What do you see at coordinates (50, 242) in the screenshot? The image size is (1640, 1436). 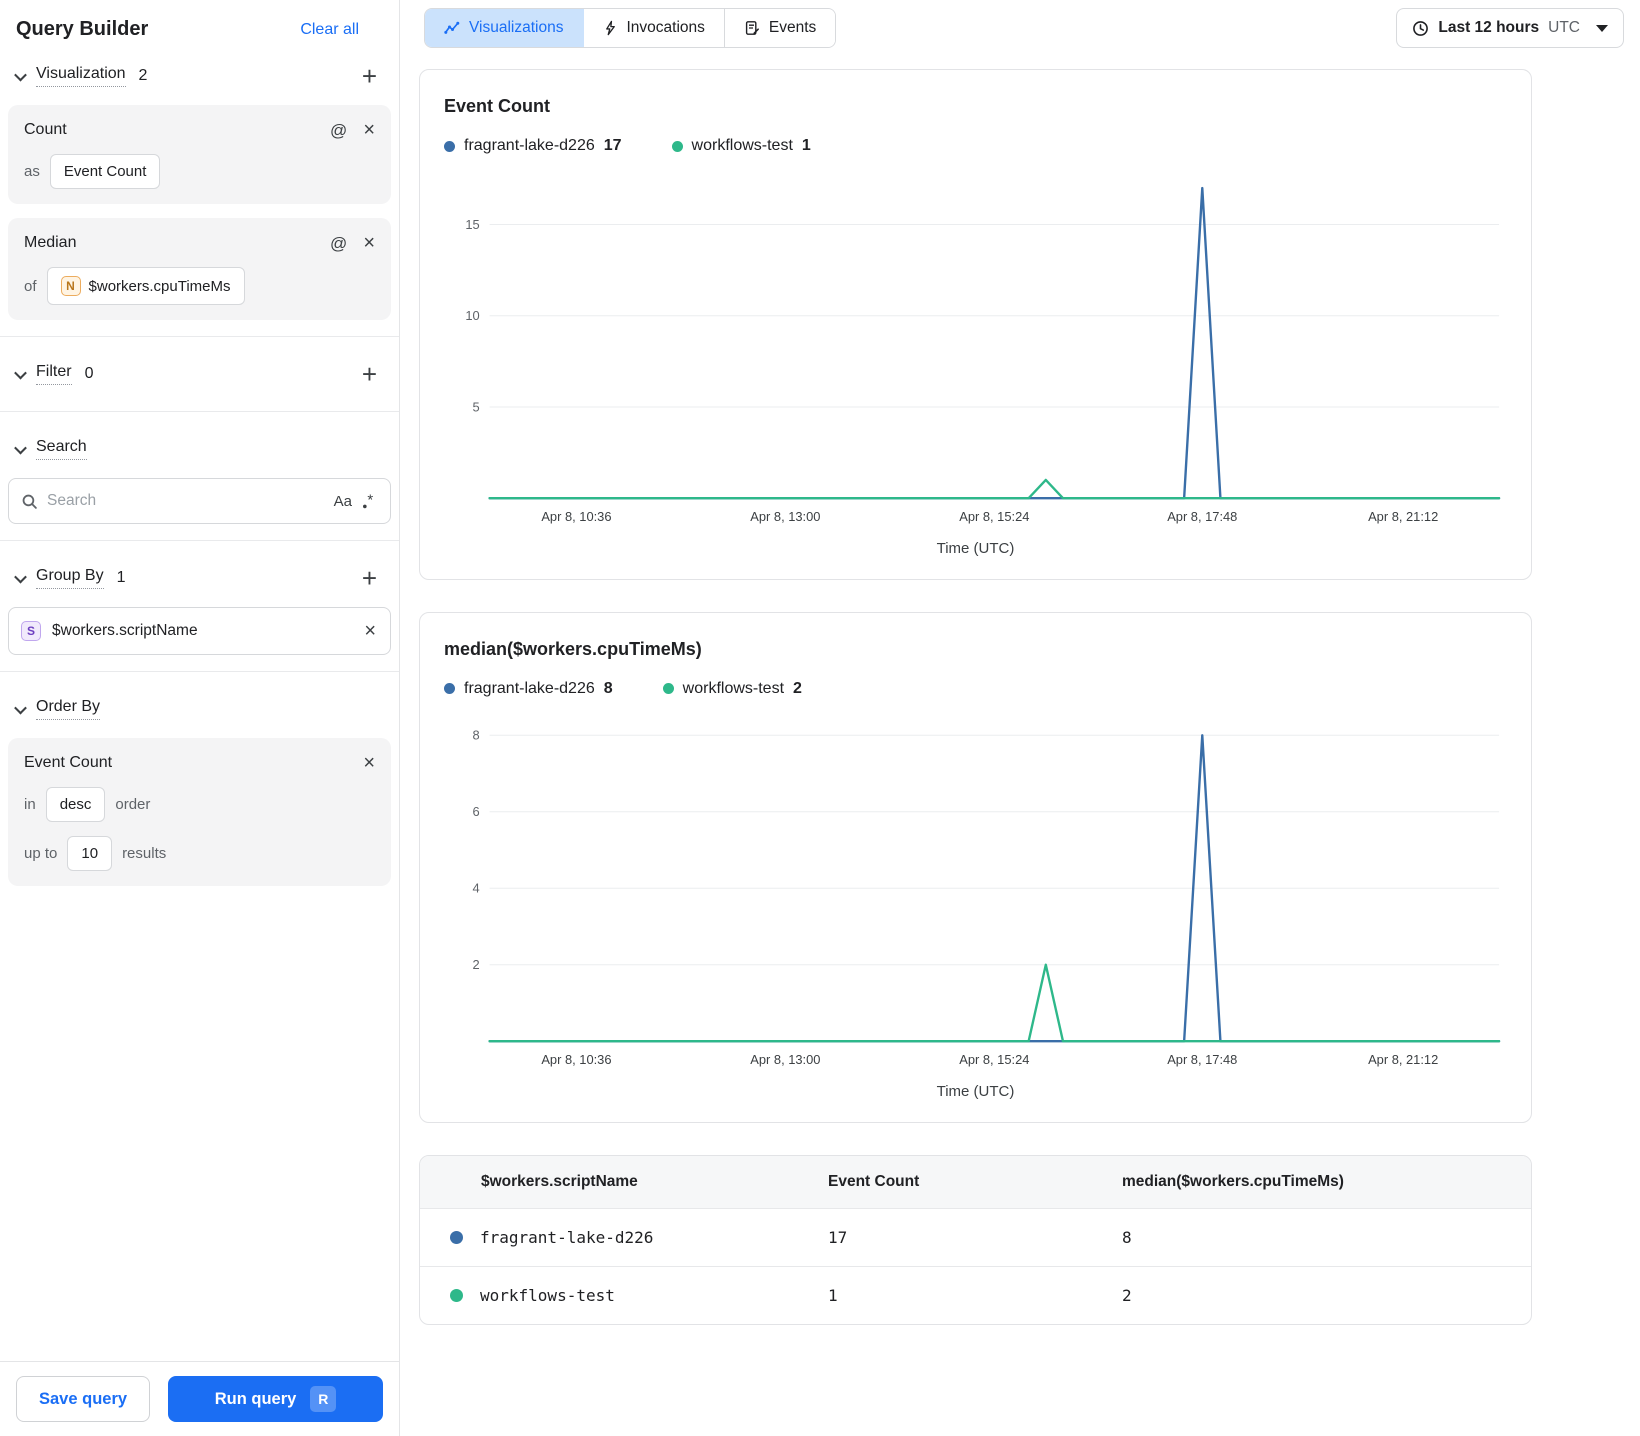 I see `visualization-card-title: Median` at bounding box center [50, 242].